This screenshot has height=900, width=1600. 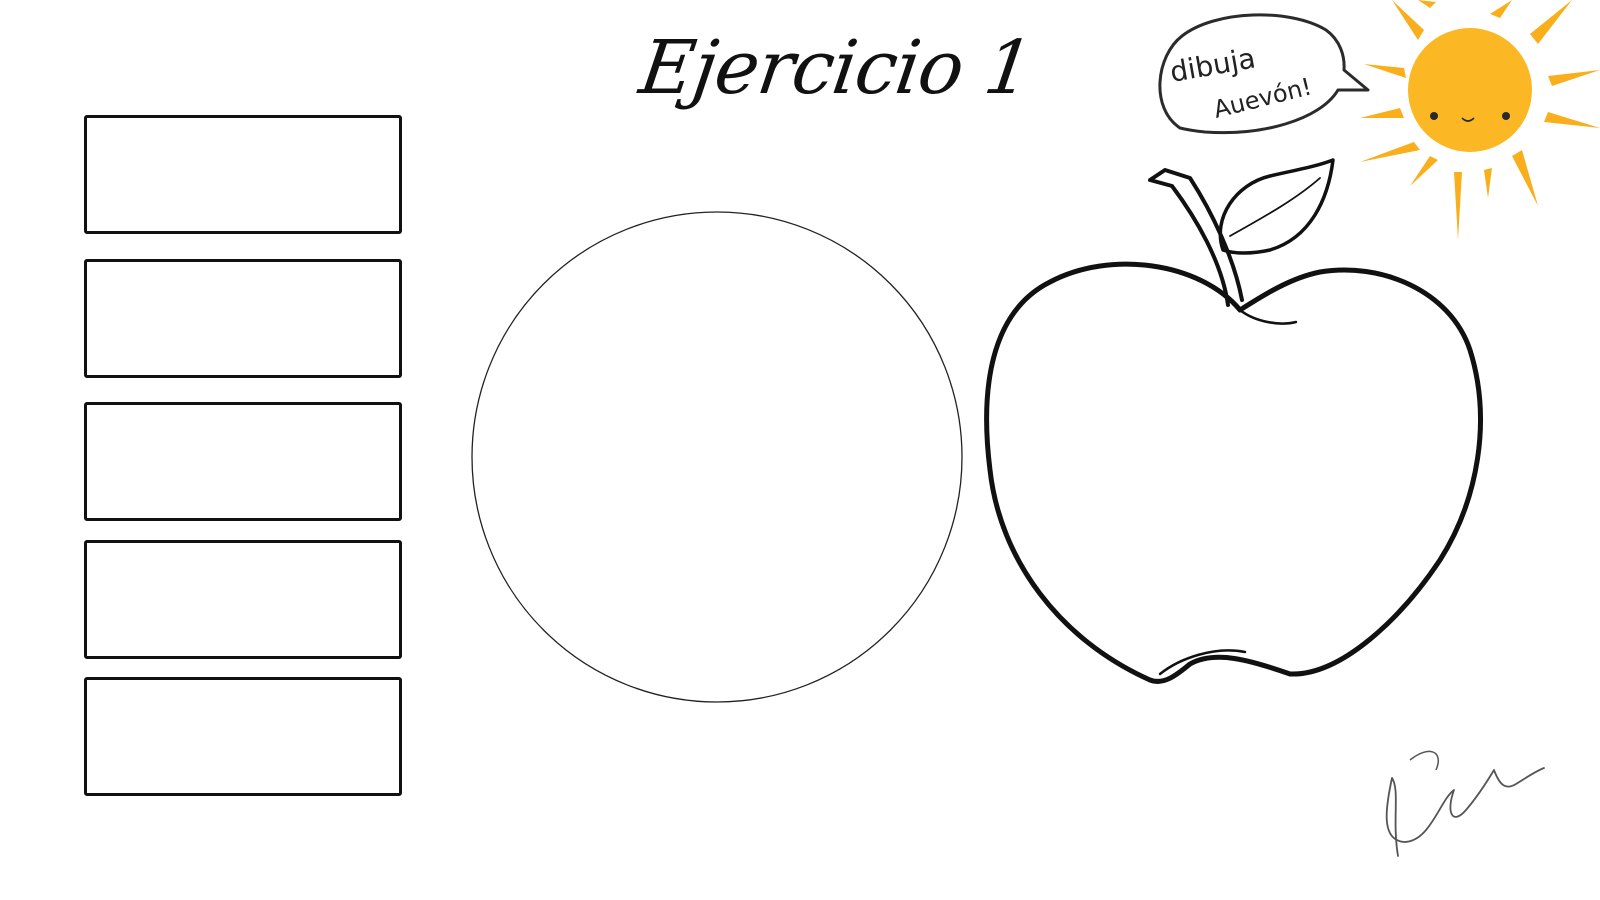 What do you see at coordinates (1465, 803) in the screenshot?
I see `signature` at bounding box center [1465, 803].